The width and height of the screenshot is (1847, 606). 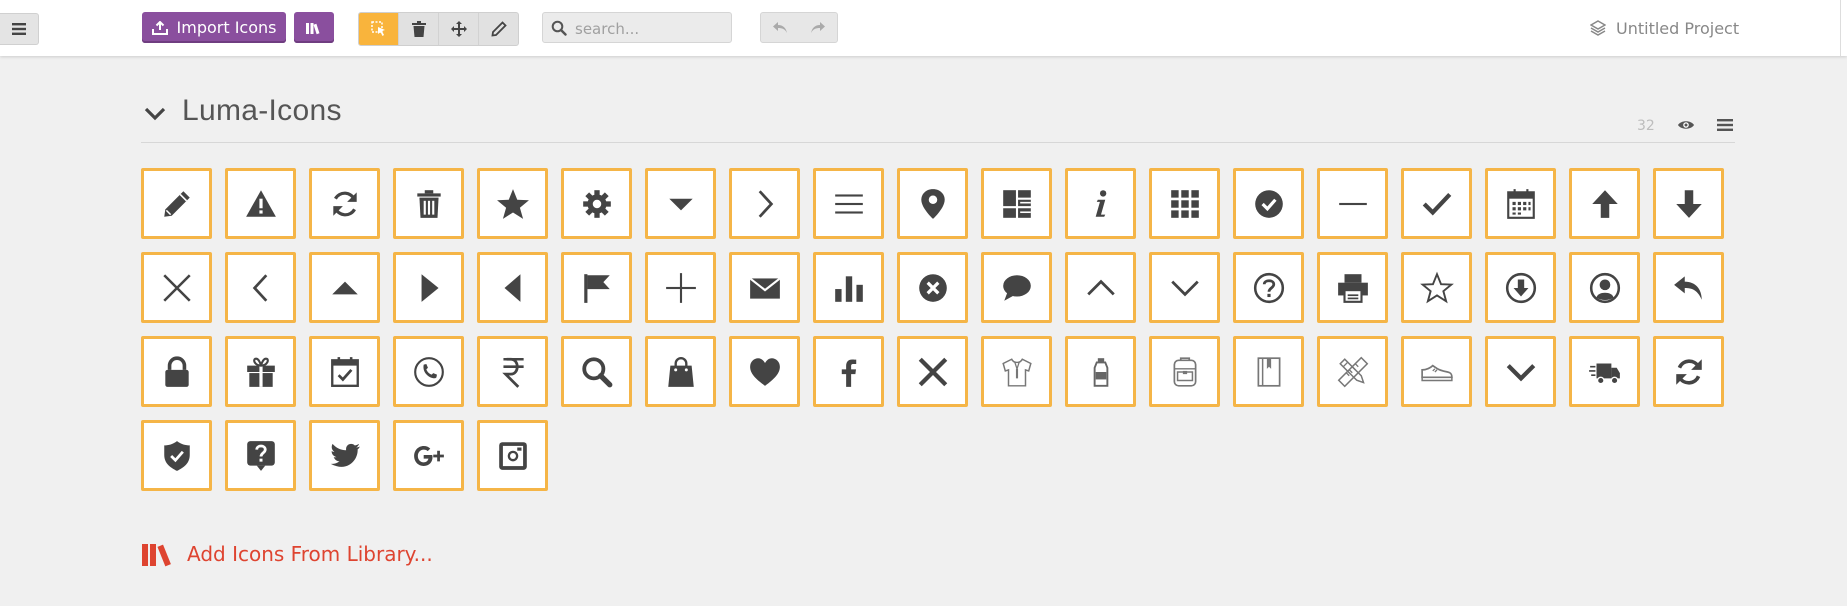 I want to click on import-icons-button: Import Icons, so click(x=214, y=27).